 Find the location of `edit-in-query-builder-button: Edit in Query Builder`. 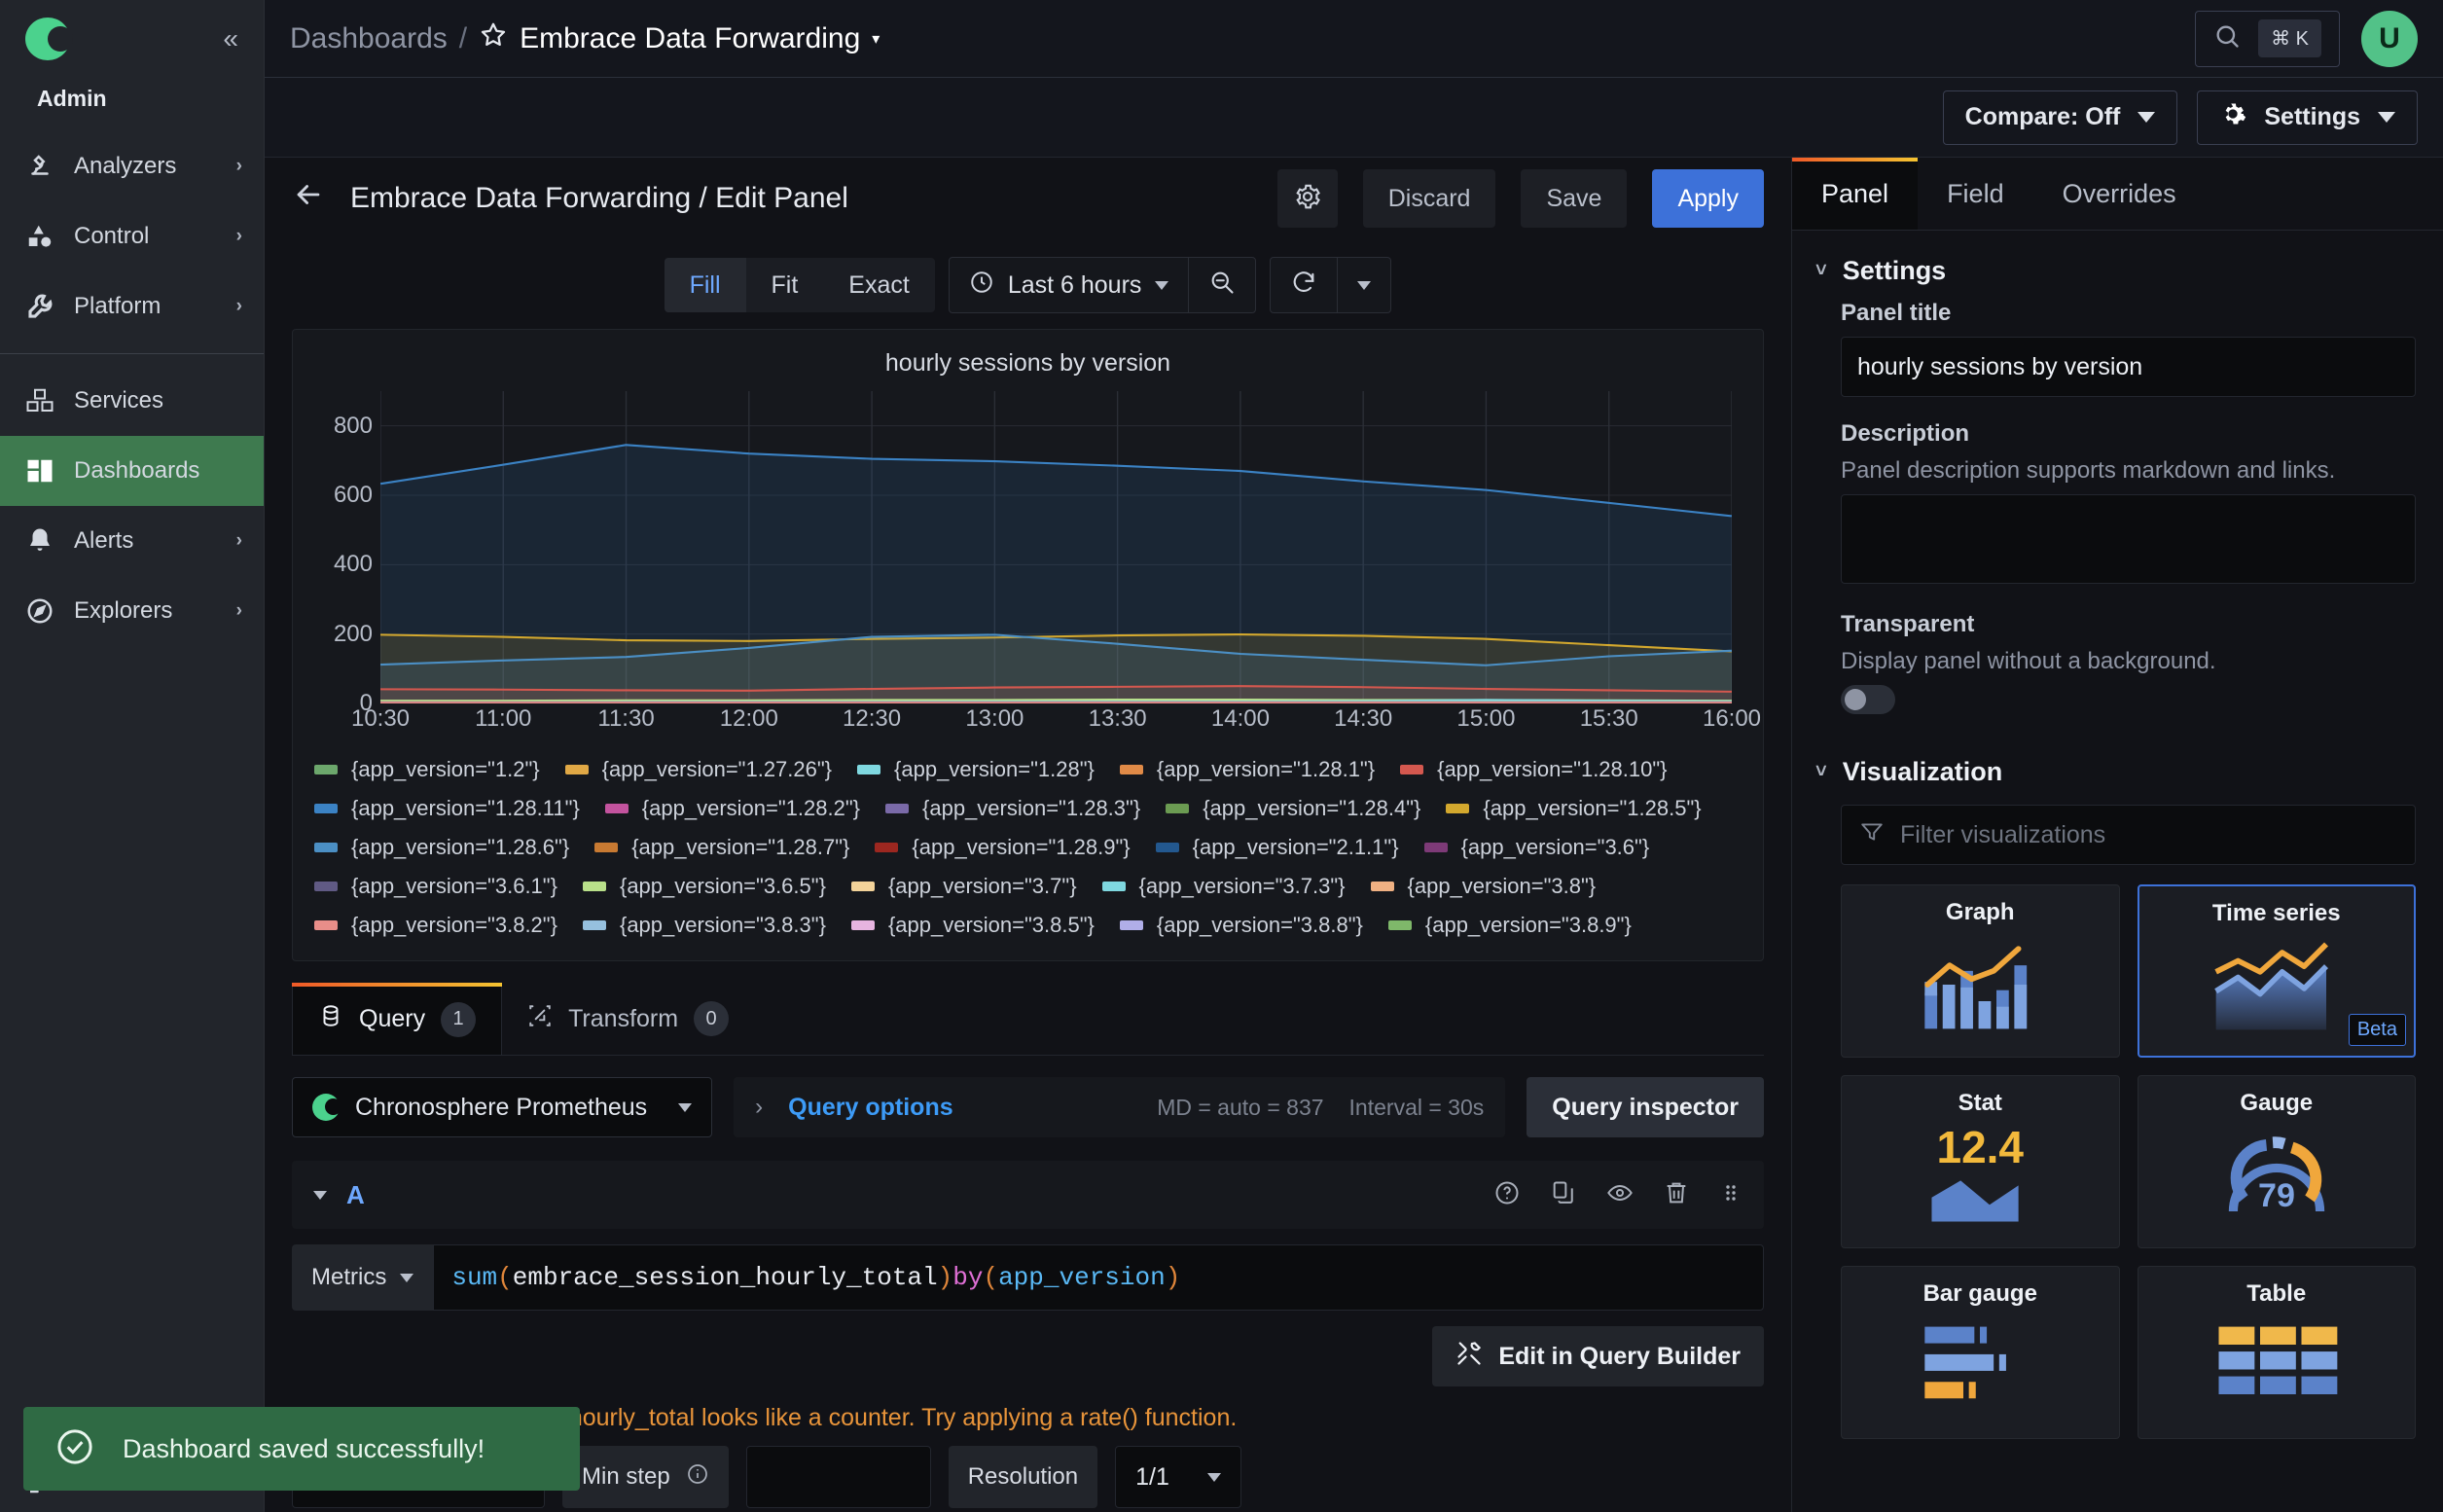

edit-in-query-builder-button: Edit in Query Builder is located at coordinates (1598, 1356).